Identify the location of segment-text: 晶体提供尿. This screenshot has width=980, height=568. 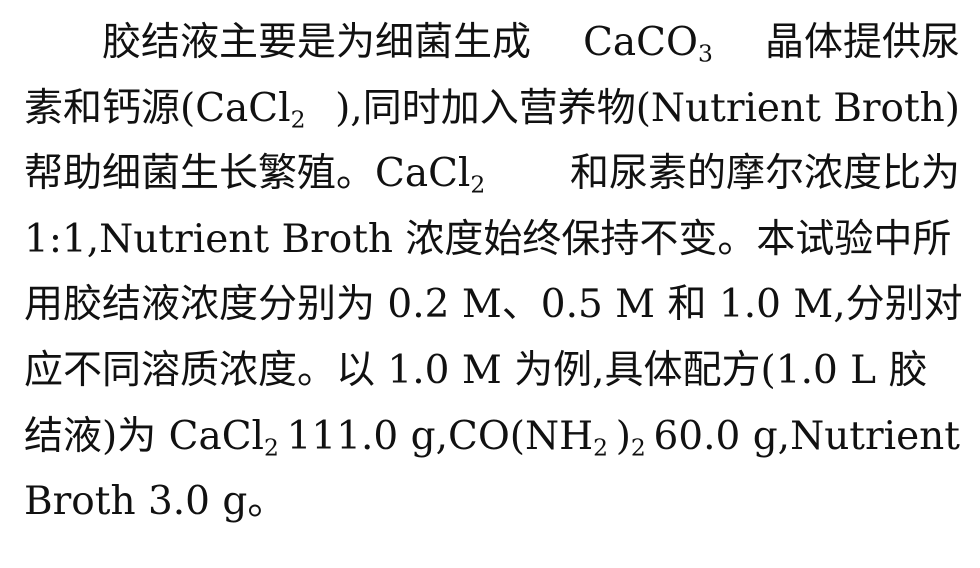
(862, 42).